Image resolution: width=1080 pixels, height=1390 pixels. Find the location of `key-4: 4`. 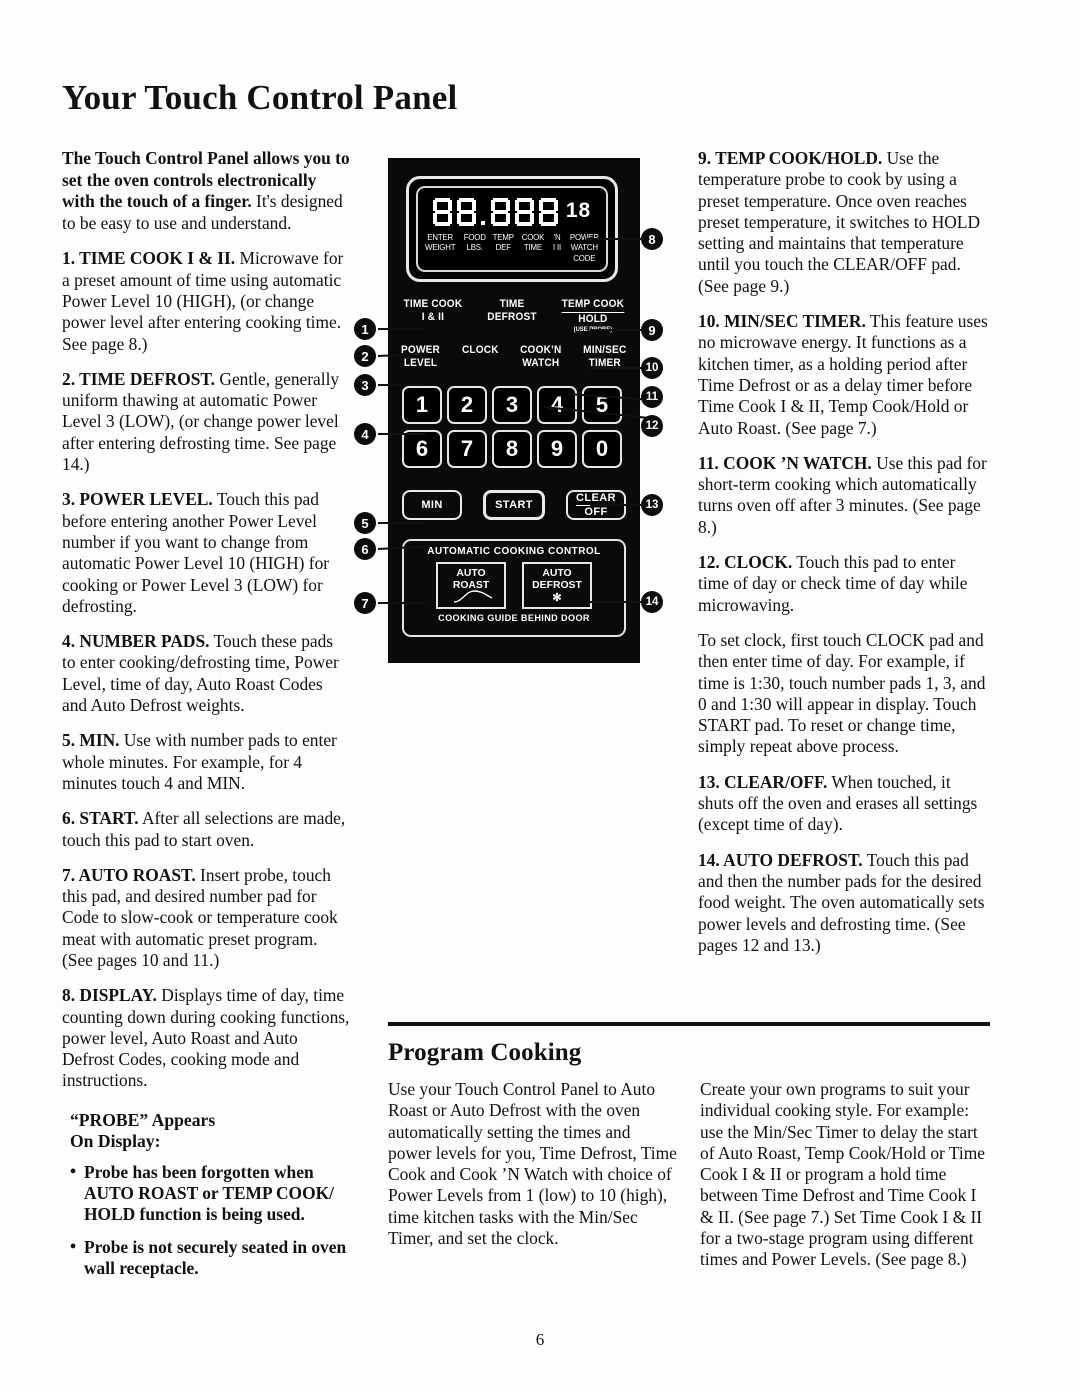

key-4: 4 is located at coordinates (557, 405).